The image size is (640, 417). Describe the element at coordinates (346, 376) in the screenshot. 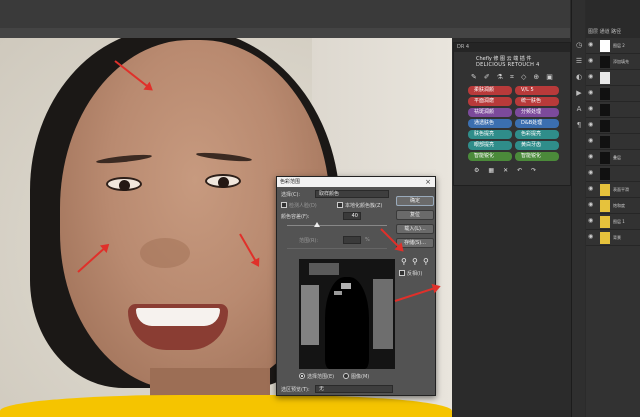

I see `image-radio` at that location.